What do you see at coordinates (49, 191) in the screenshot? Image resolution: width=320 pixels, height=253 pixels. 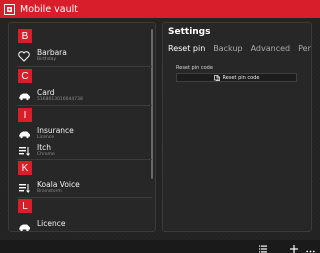 I see `item-subtitle: Brainstorm` at bounding box center [49, 191].